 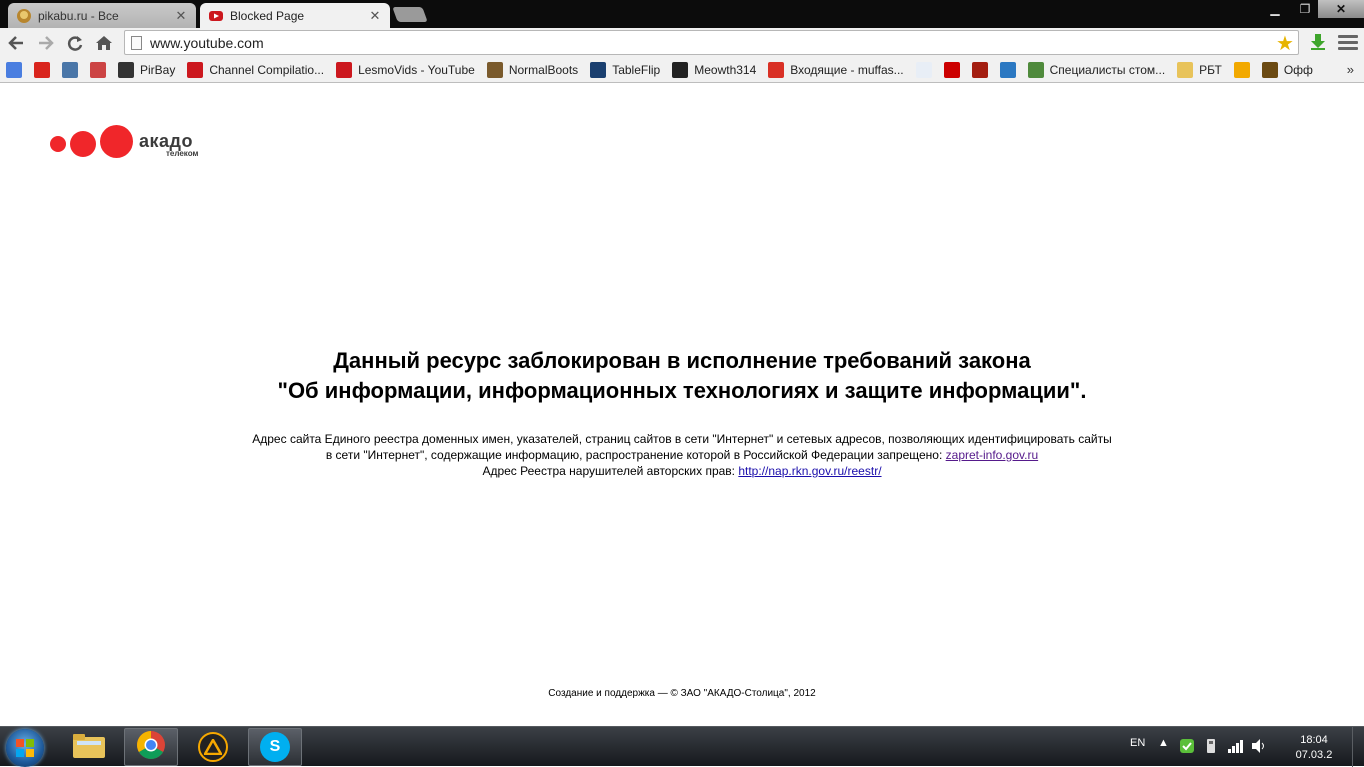 I want to click on nap-registry-link: http://nap.rkn.gov.ru/reestr/, so click(x=809, y=471).